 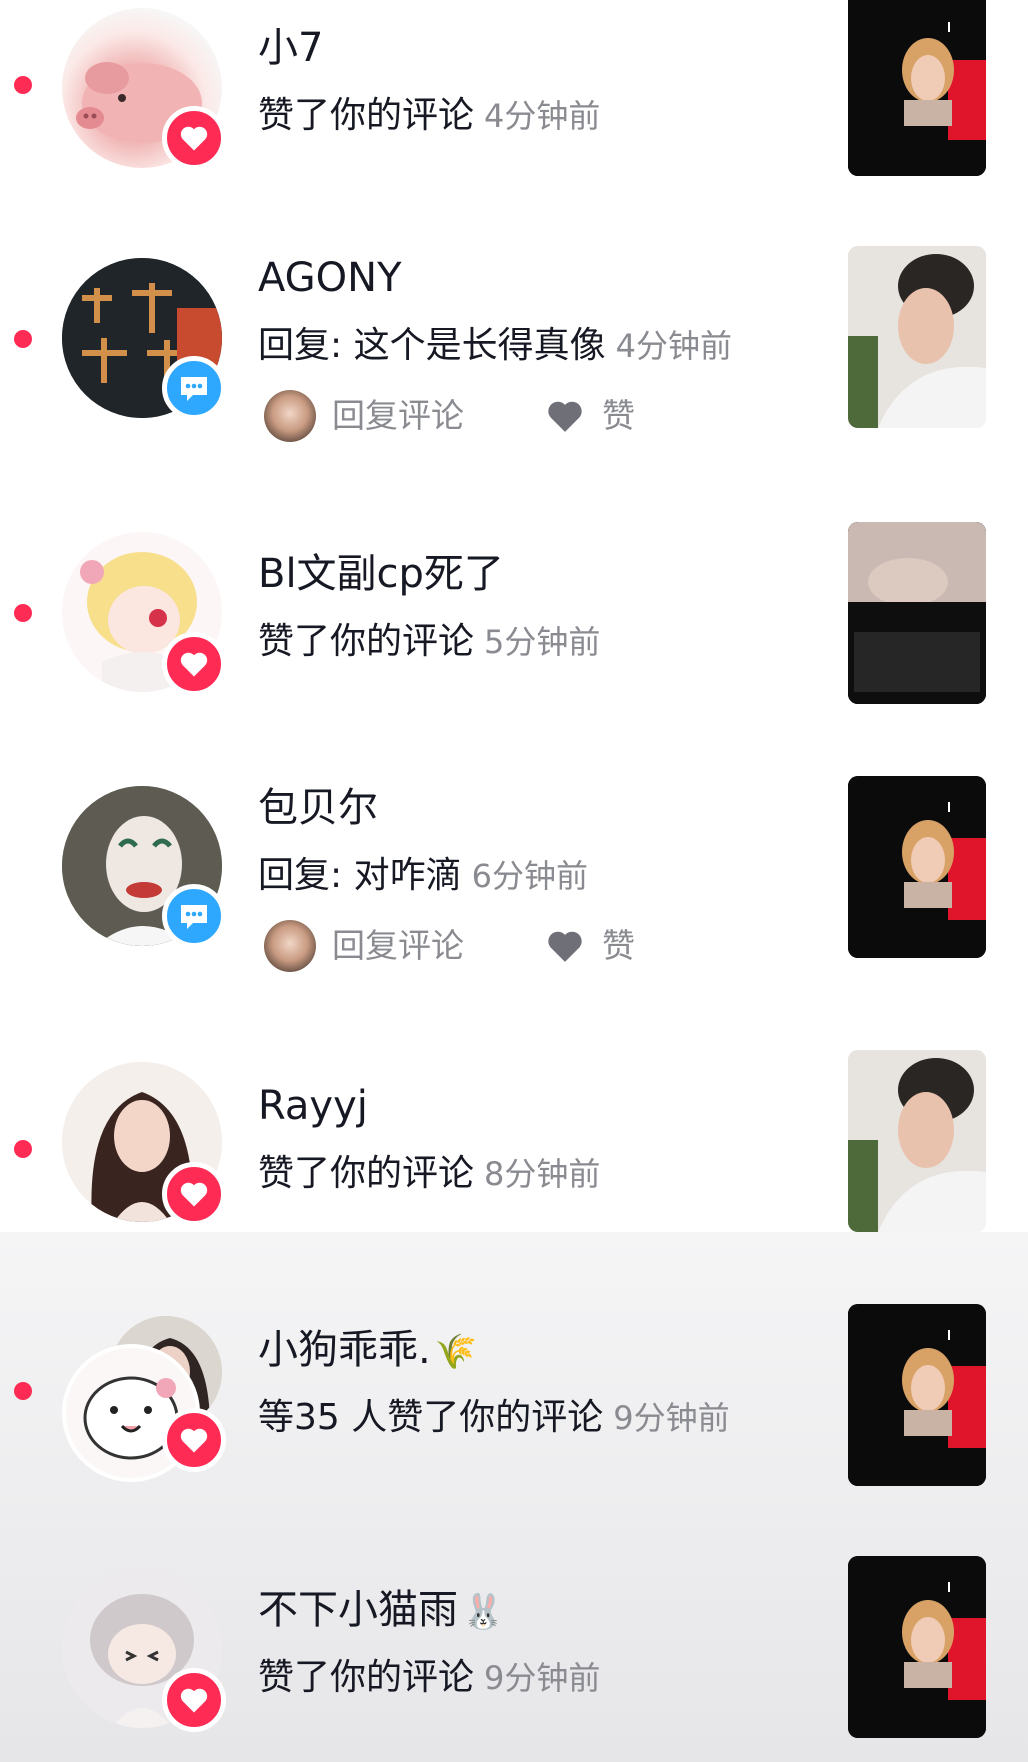 I want to click on notification-time: 5分钟前, so click(x=542, y=642).